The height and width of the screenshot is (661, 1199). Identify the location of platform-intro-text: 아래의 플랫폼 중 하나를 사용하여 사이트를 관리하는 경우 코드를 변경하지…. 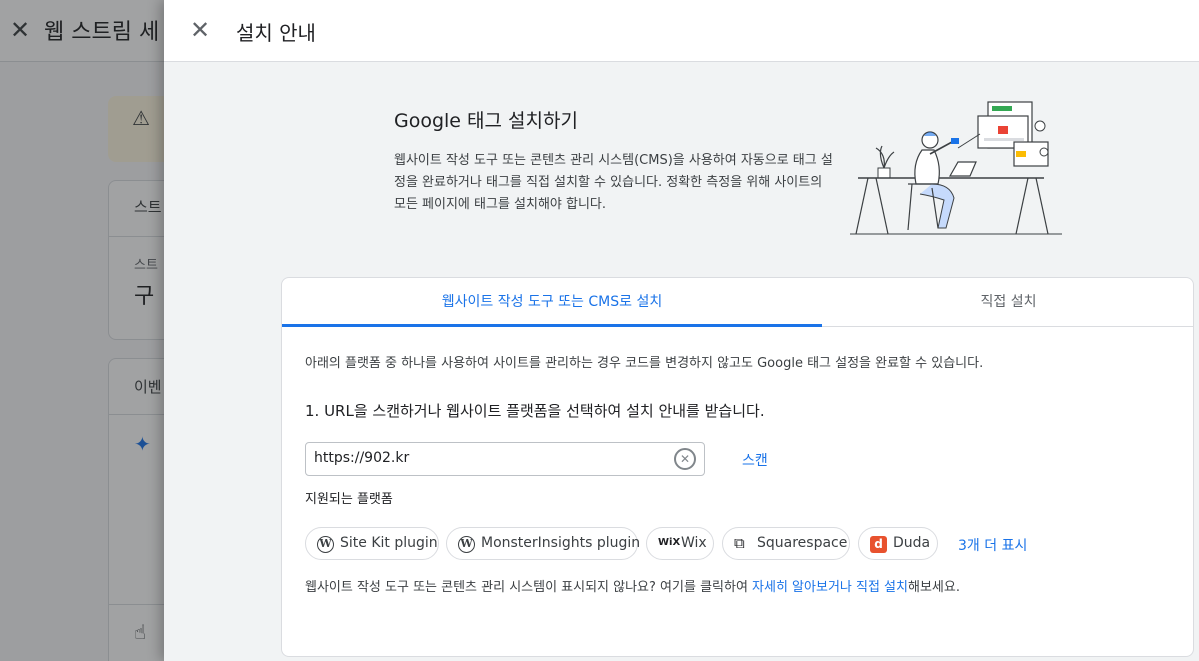
(644, 363).